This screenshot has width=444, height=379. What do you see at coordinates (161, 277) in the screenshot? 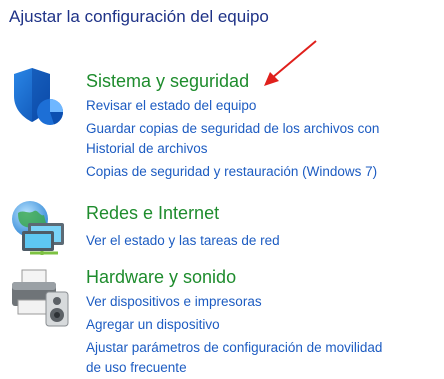
I see `category-title-hardware-sound: Hardware y sonido` at bounding box center [161, 277].